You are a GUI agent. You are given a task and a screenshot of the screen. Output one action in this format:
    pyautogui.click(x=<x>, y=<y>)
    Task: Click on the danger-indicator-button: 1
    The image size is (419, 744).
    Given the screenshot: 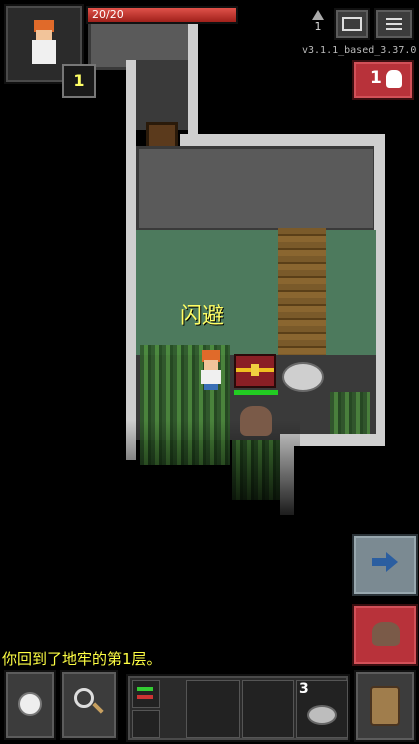 What is the action you would take?
    pyautogui.click(x=383, y=80)
    